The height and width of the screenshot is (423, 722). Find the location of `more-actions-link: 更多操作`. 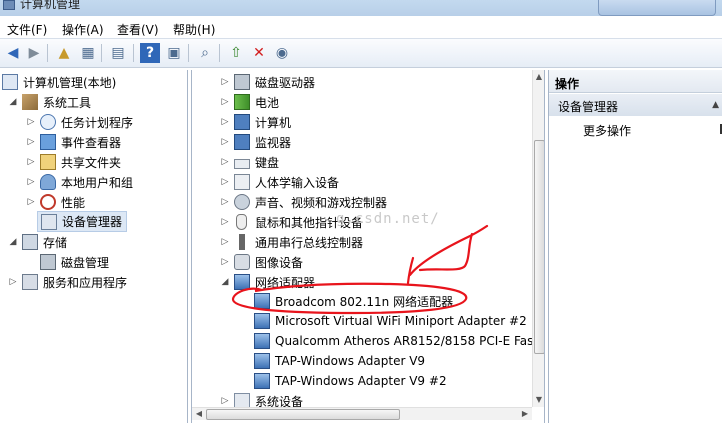

more-actions-link: 更多操作 is located at coordinates (607, 130).